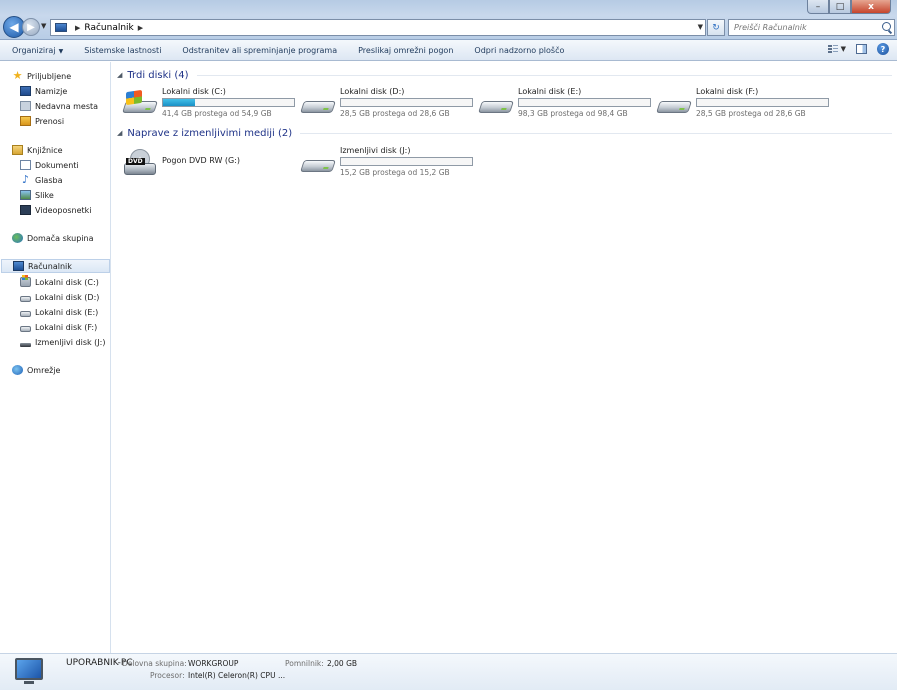 This screenshot has height=690, width=897. I want to click on address-dropdown-icon: ▼, so click(700, 27).